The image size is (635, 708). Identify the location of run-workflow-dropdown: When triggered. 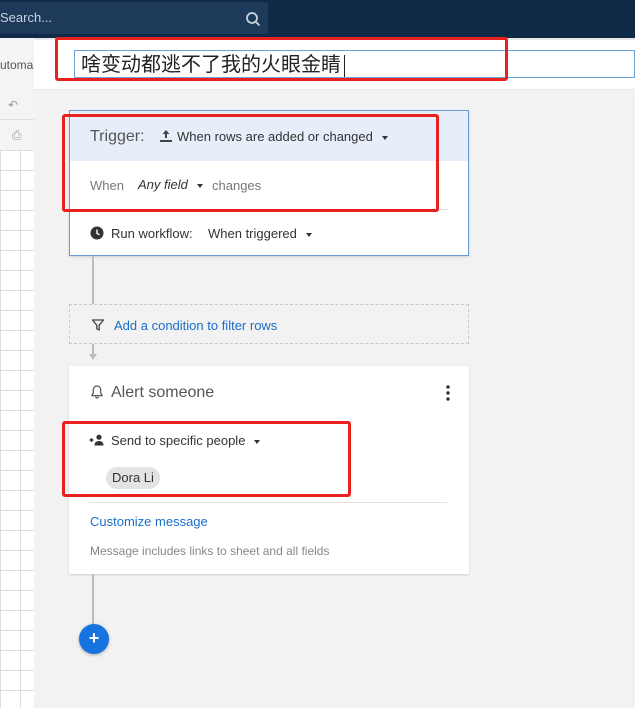
(260, 233).